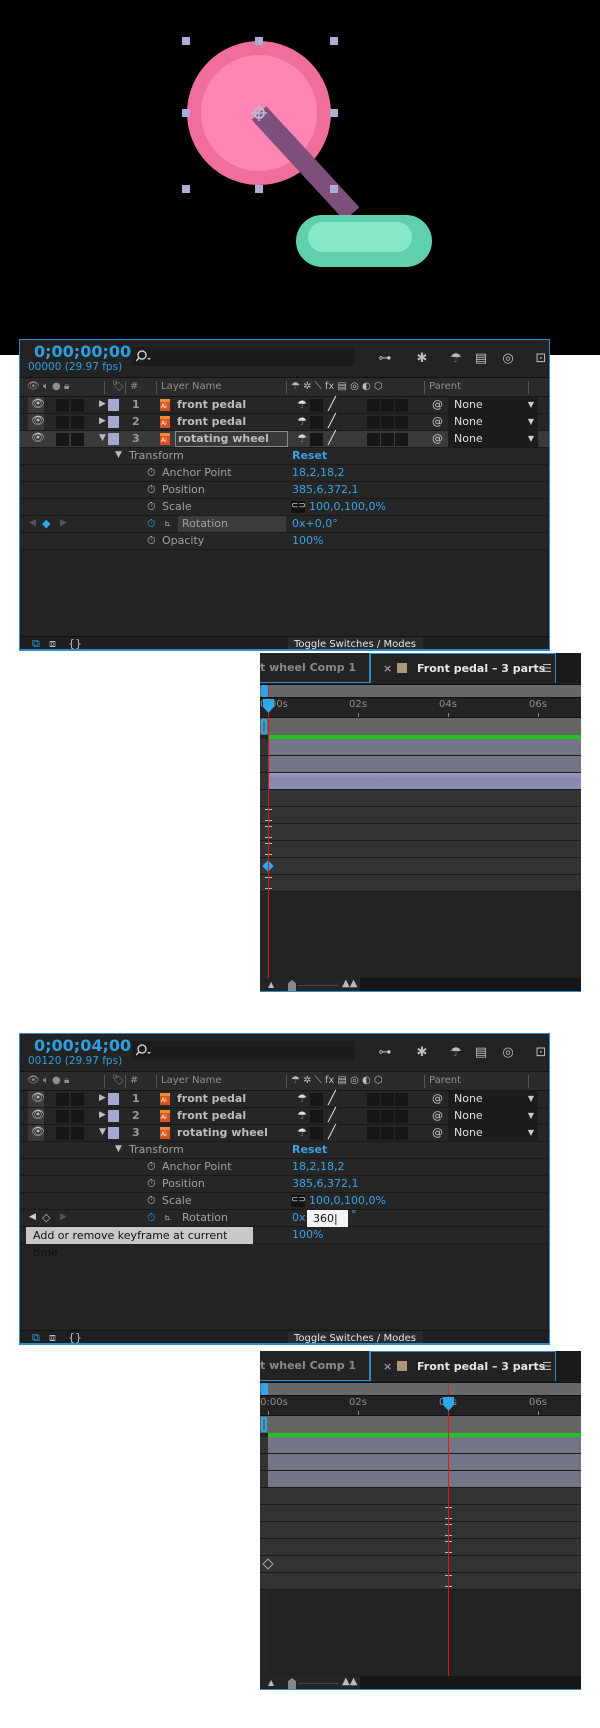  What do you see at coordinates (46, 1217) in the screenshot?
I see `add-keyframe-diamond-icon: ◇` at bounding box center [46, 1217].